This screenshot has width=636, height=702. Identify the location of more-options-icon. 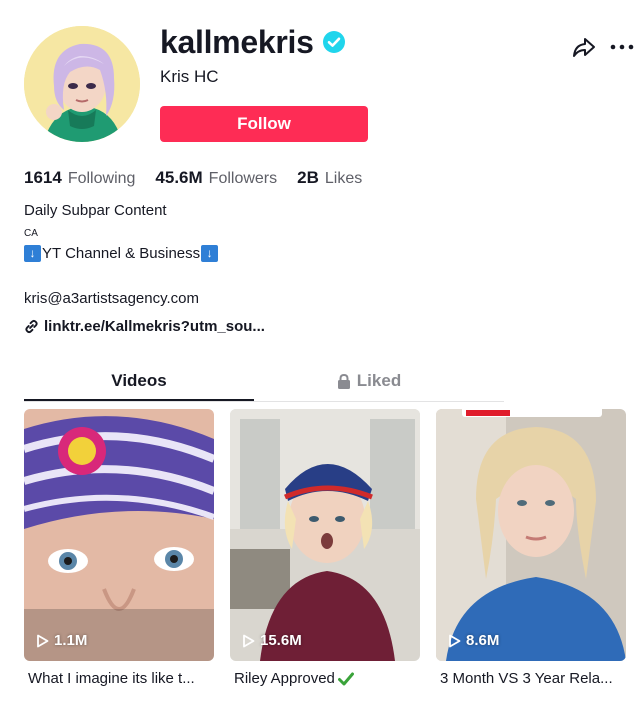
(622, 47).